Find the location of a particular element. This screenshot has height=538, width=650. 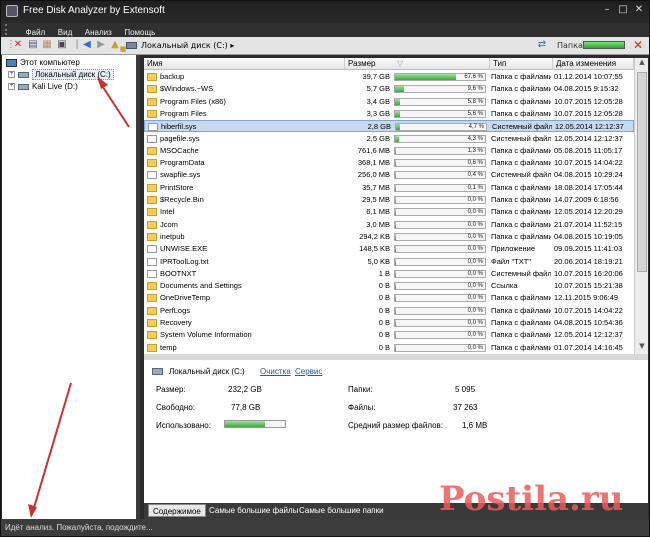

annotation-arrow-status is located at coordinates (52, 447).